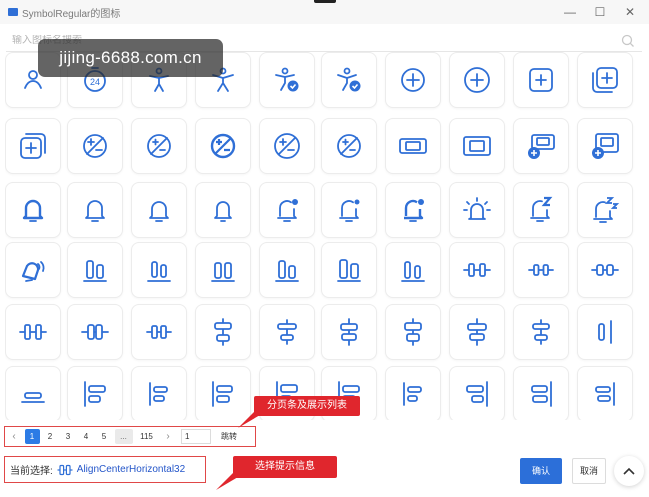 This screenshot has width=649, height=497. I want to click on add-subtract-circle-alt2-icon, so click(287, 146).